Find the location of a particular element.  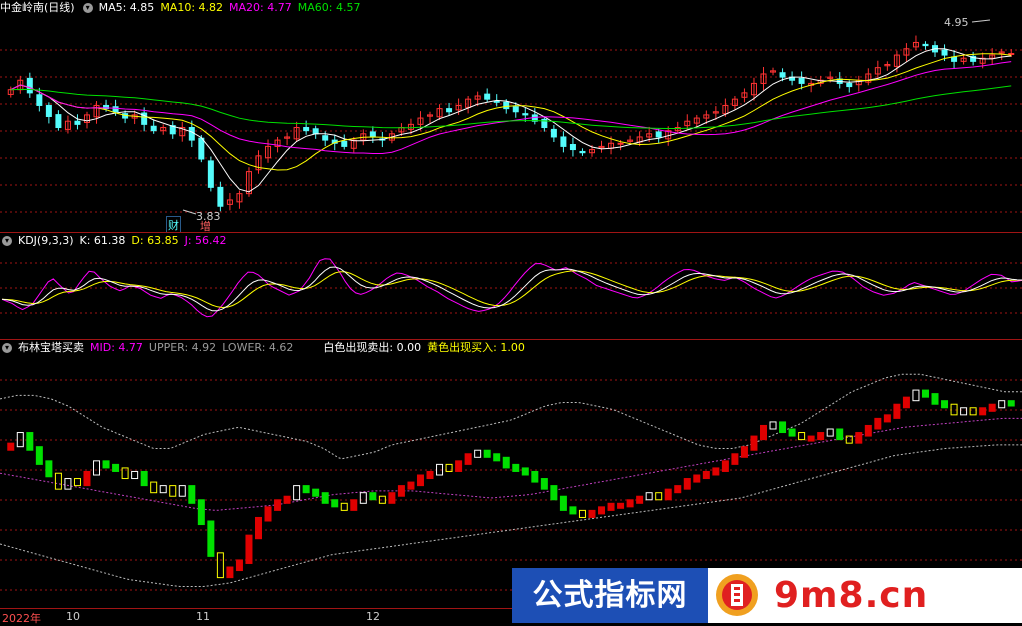

watermark-logo-icon is located at coordinates (737, 595).